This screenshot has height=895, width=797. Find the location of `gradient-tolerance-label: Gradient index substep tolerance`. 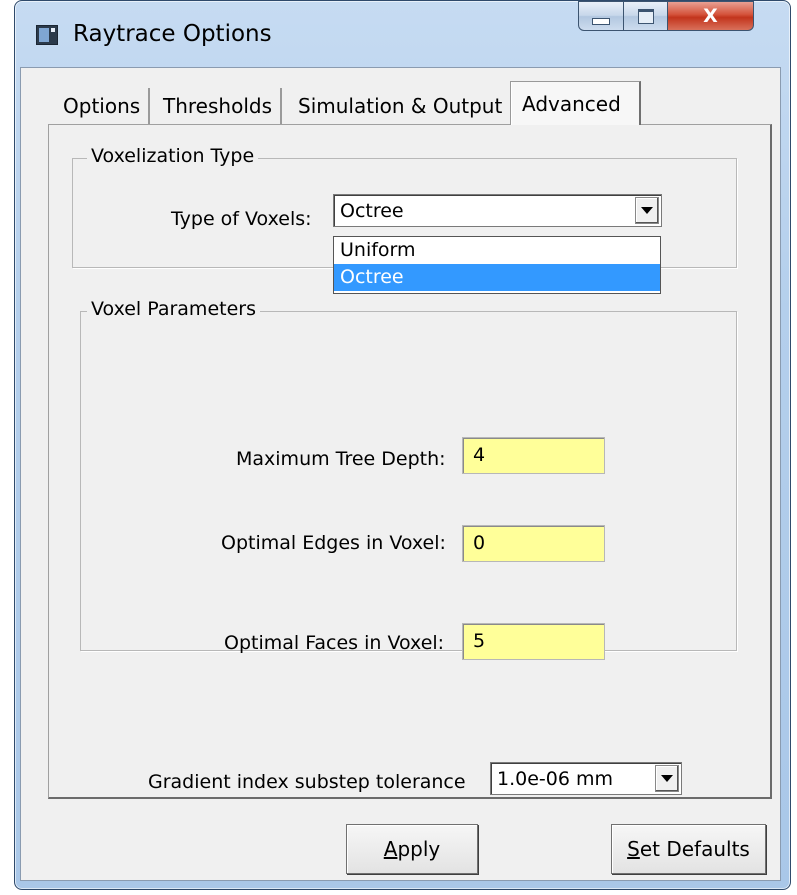

gradient-tolerance-label: Gradient index substep tolerance is located at coordinates (307, 782).